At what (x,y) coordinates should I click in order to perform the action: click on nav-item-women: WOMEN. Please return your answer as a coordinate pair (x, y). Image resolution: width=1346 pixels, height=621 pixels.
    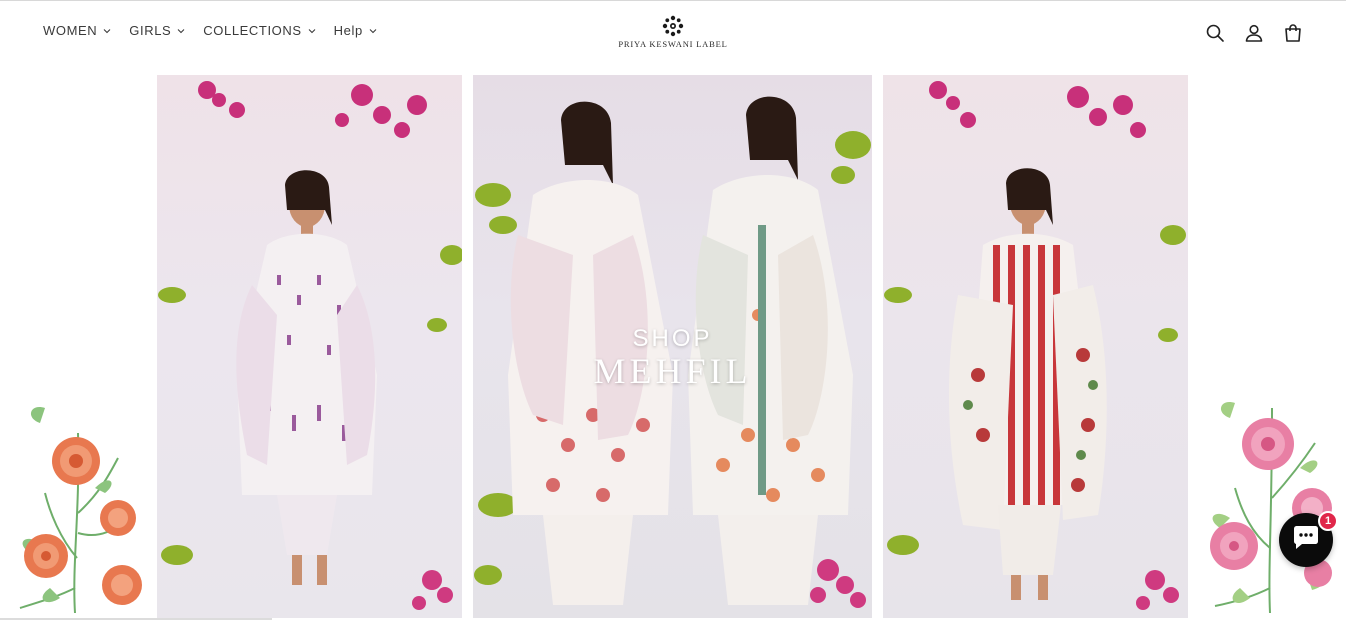
    Looking at the image, I should click on (77, 30).